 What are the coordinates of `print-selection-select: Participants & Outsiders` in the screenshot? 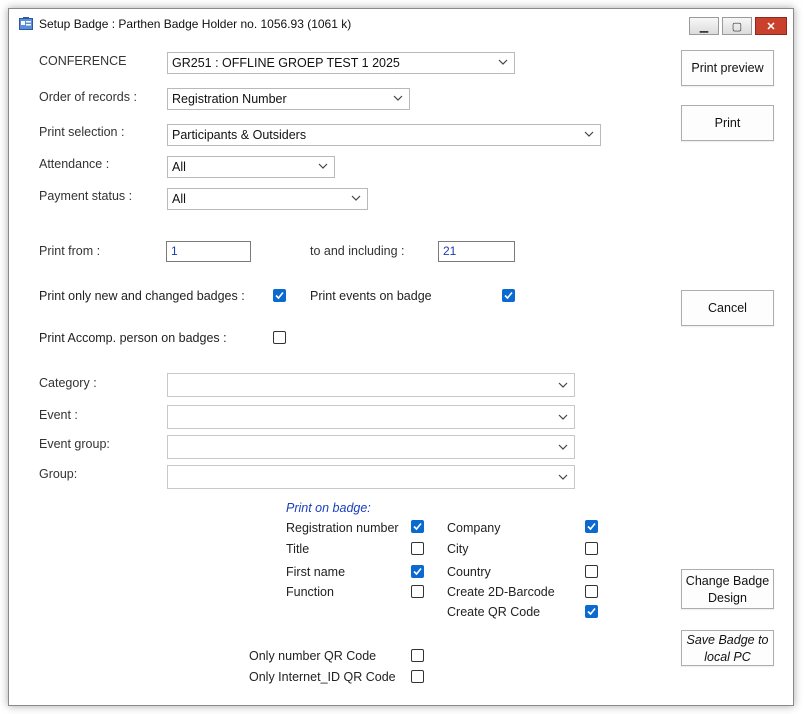 It's located at (384, 135).